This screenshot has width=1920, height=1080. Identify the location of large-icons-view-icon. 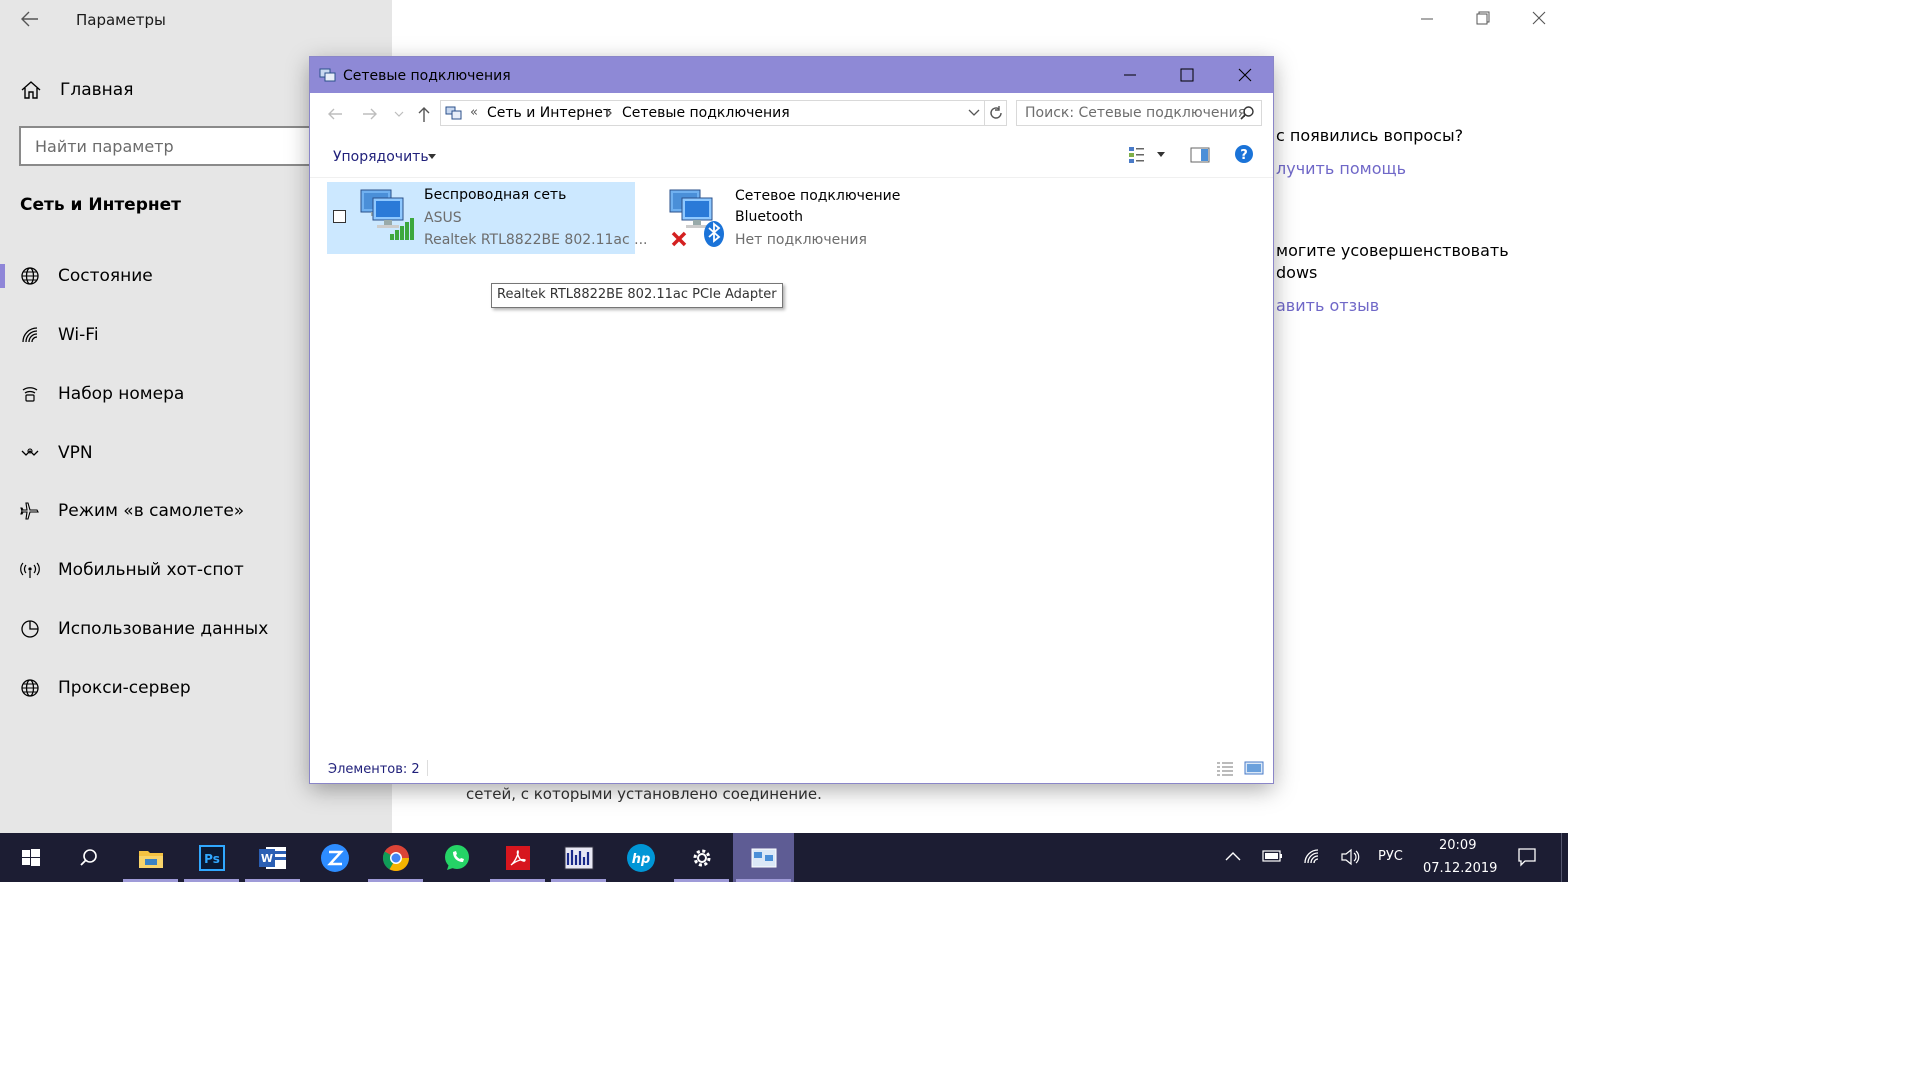
(1254, 768).